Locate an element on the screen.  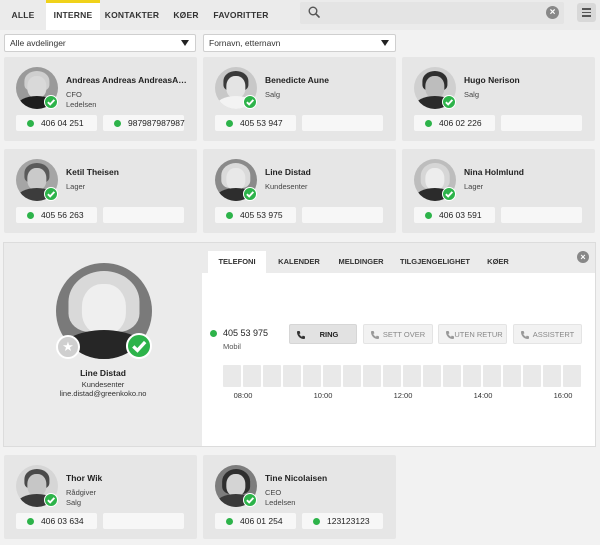
call-button: RING is located at coordinates (323, 334).